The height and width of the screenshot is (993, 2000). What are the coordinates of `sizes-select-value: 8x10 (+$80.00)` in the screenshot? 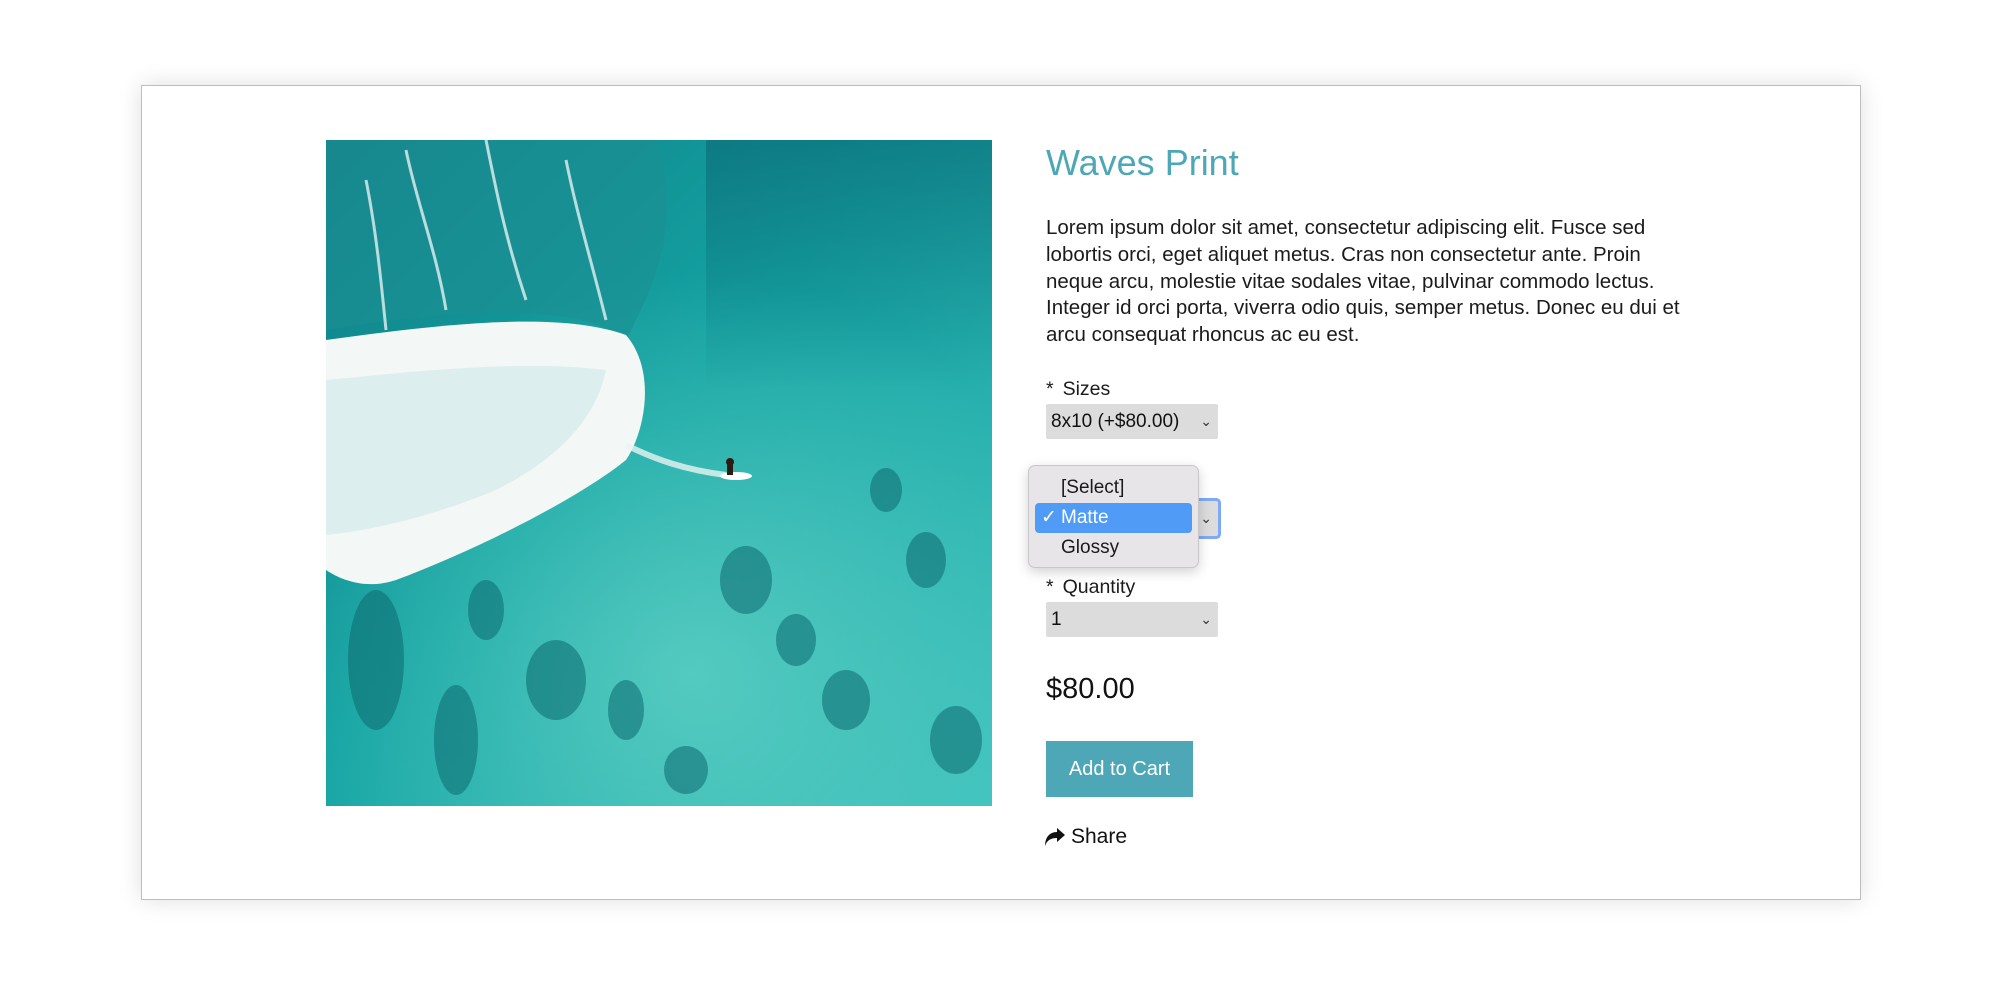 It's located at (1115, 421).